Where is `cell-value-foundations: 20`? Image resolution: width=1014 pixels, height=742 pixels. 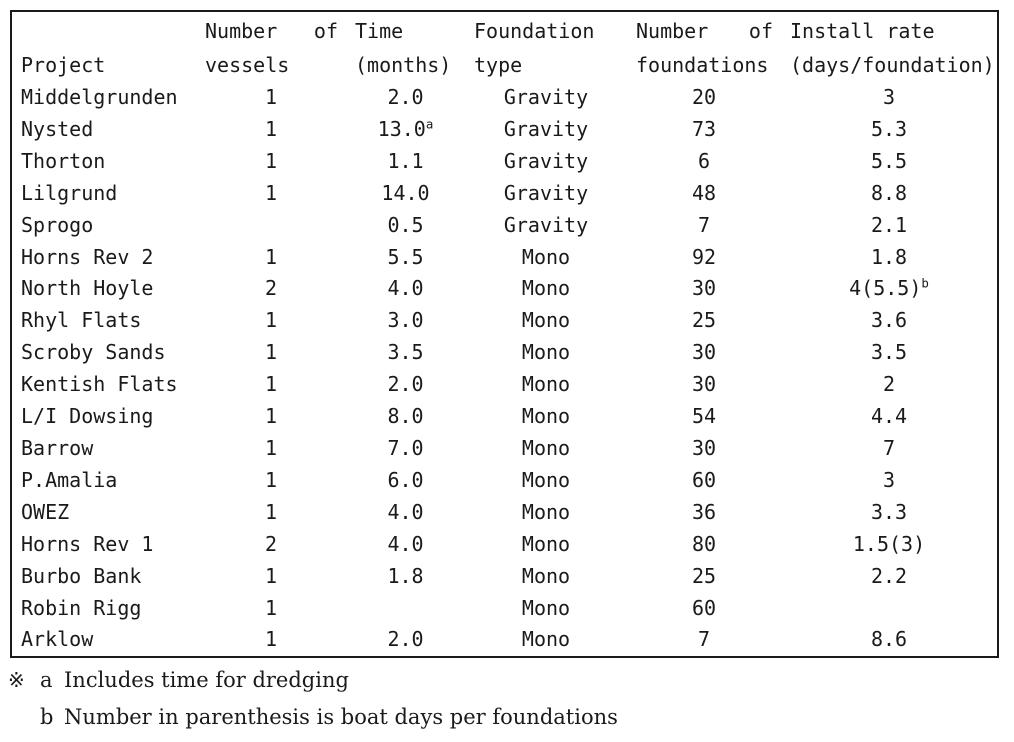 cell-value-foundations: 20 is located at coordinates (704, 97).